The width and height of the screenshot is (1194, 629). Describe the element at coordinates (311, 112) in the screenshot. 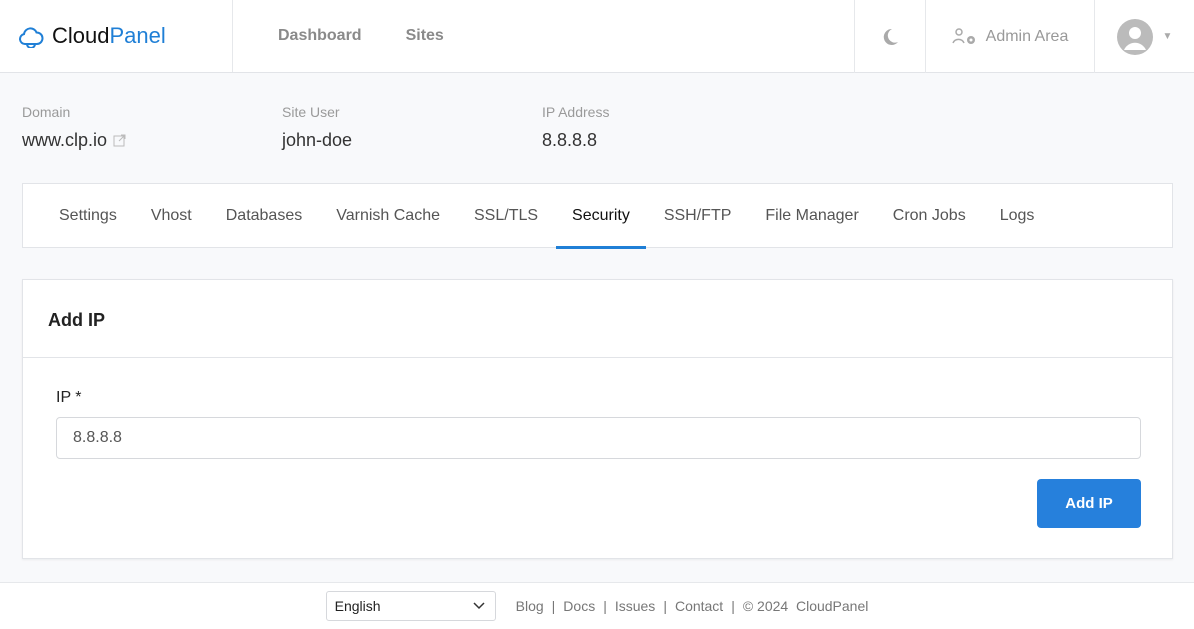

I see `site-user-label: Site User` at that location.